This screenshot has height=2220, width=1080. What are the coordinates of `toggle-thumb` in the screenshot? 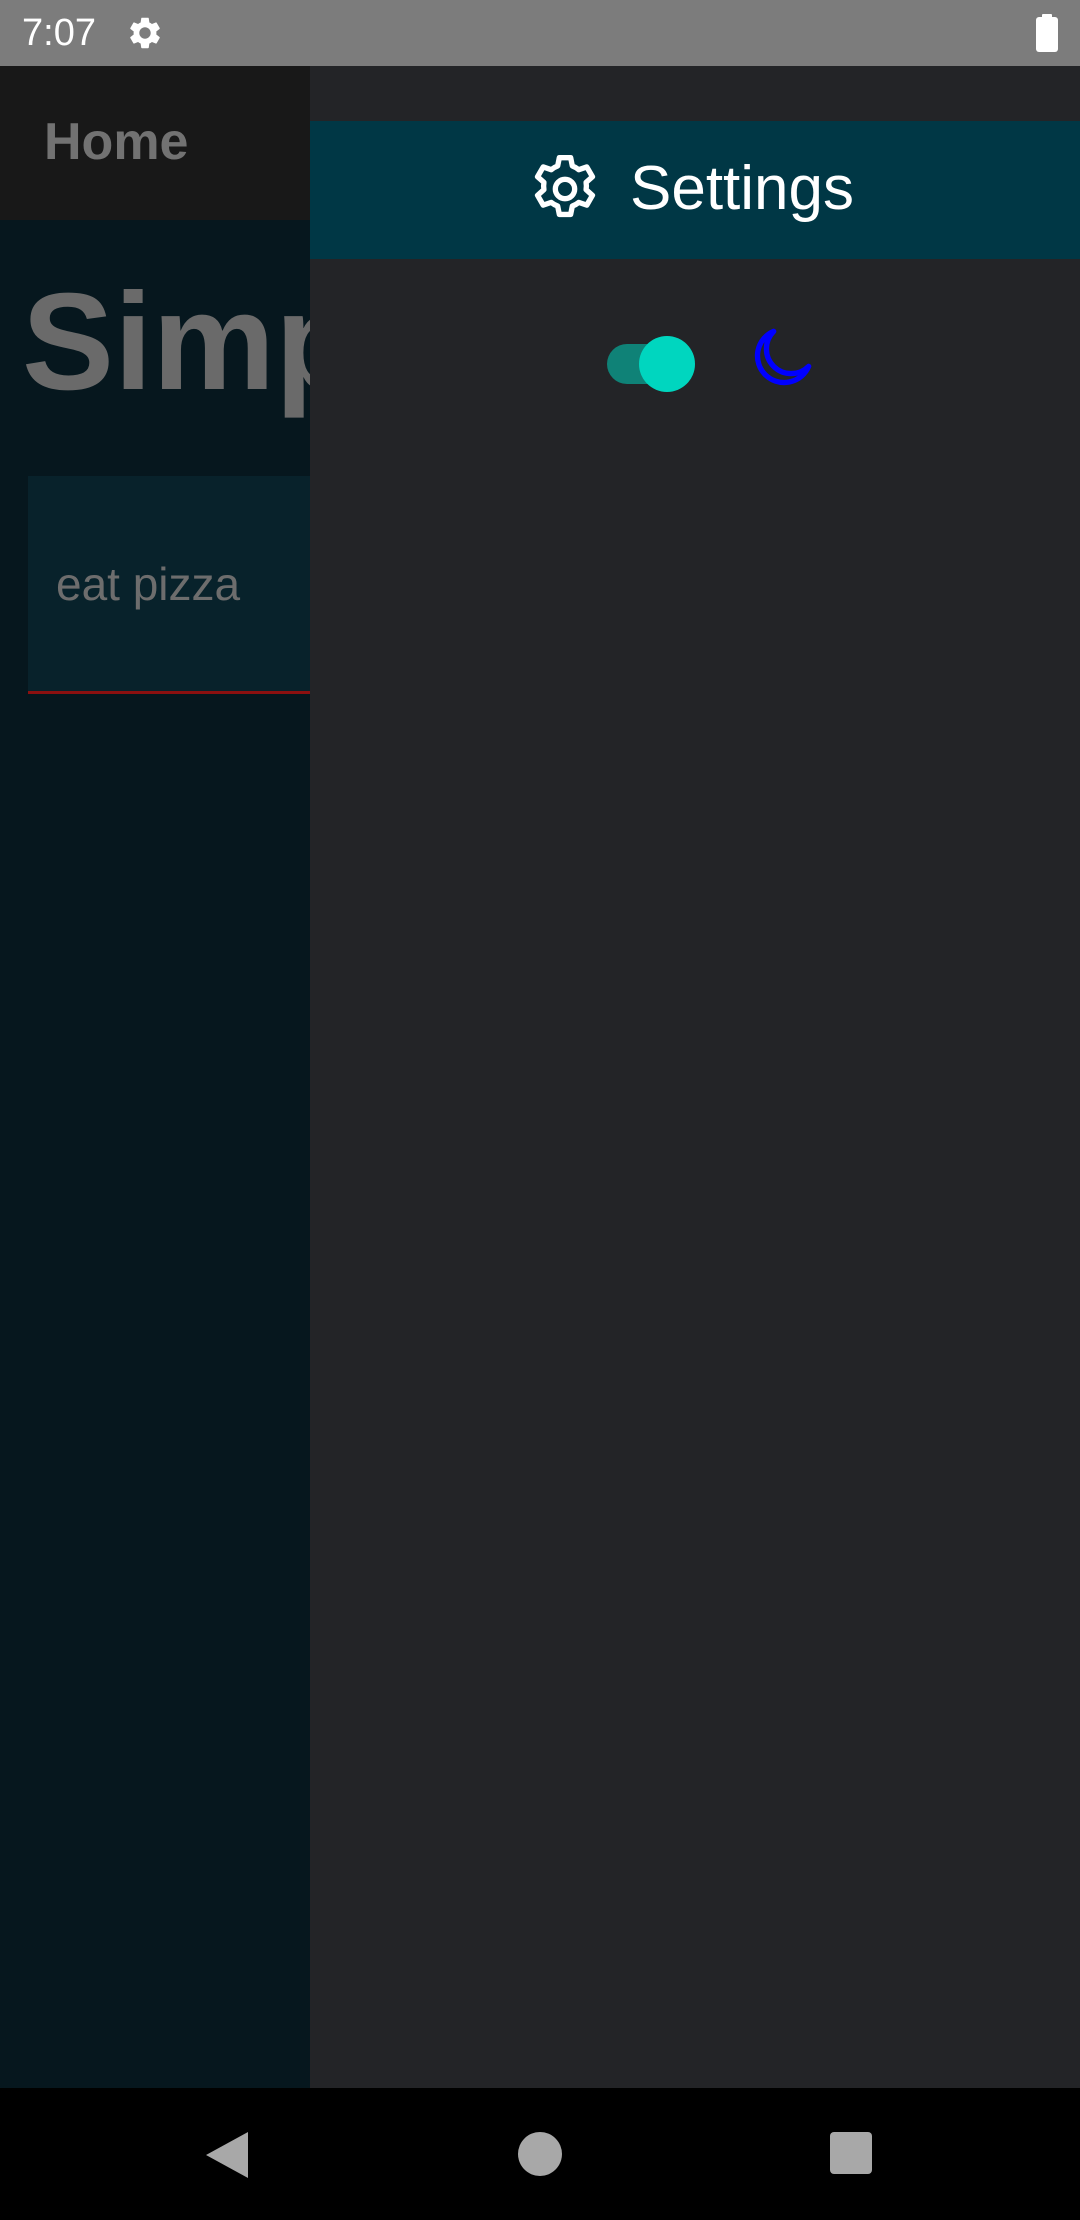 It's located at (667, 364).